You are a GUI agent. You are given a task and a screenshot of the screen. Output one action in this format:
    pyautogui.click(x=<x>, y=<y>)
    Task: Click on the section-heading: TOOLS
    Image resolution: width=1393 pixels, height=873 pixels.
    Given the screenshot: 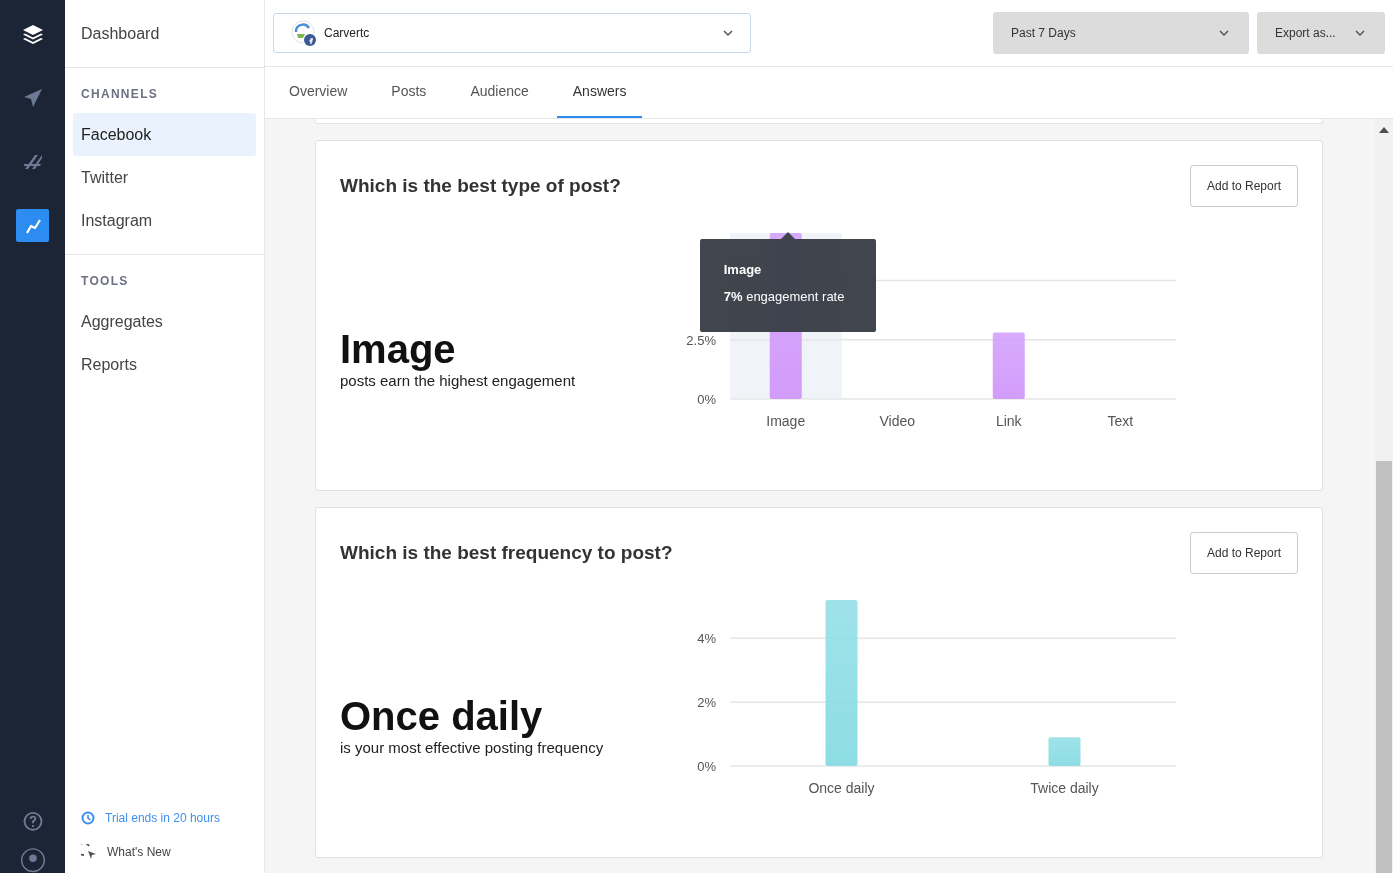 What is the action you would take?
    pyautogui.click(x=105, y=281)
    